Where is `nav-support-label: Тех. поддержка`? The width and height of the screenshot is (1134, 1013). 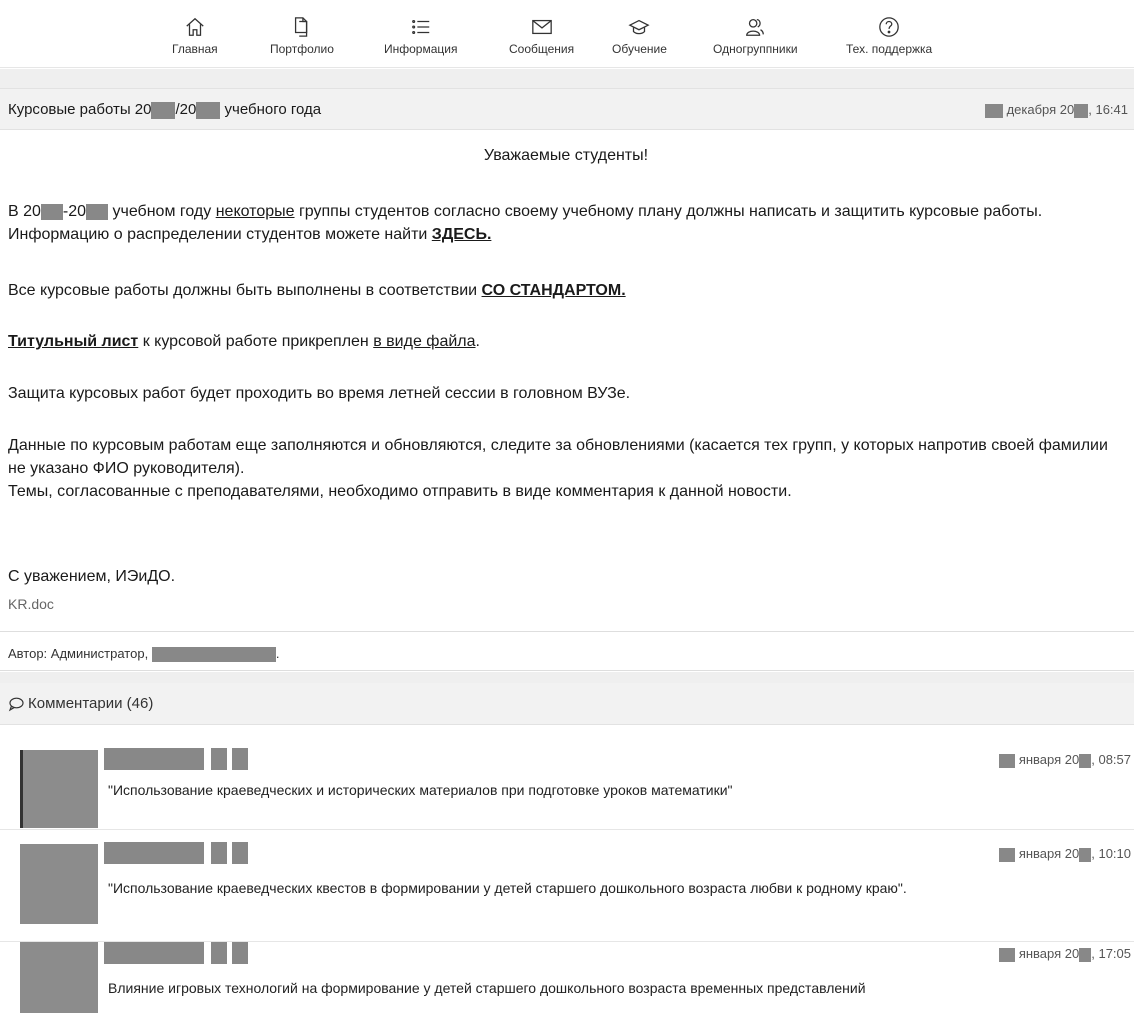
nav-support-label: Тех. поддержка is located at coordinates (889, 49).